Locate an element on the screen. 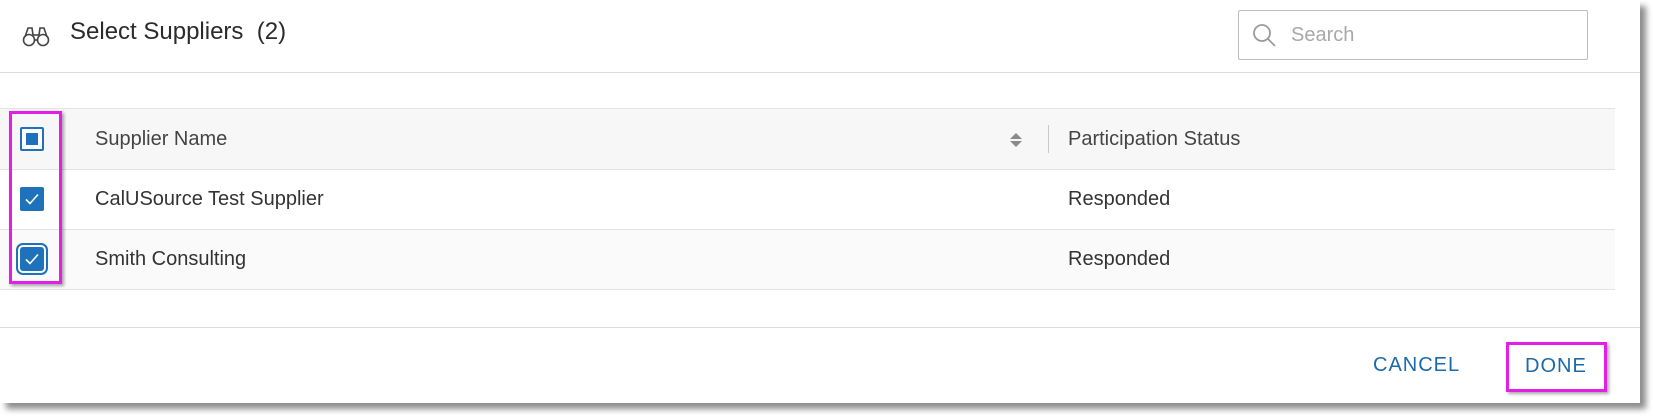 Image resolution: width=1653 pixels, height=416 pixels. selected-count: (2) is located at coordinates (271, 31).